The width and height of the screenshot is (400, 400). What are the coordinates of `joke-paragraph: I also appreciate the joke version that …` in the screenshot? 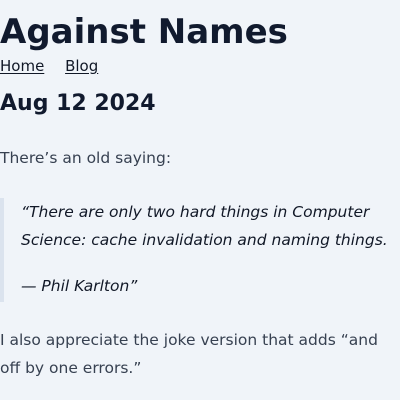 It's located at (189, 354).